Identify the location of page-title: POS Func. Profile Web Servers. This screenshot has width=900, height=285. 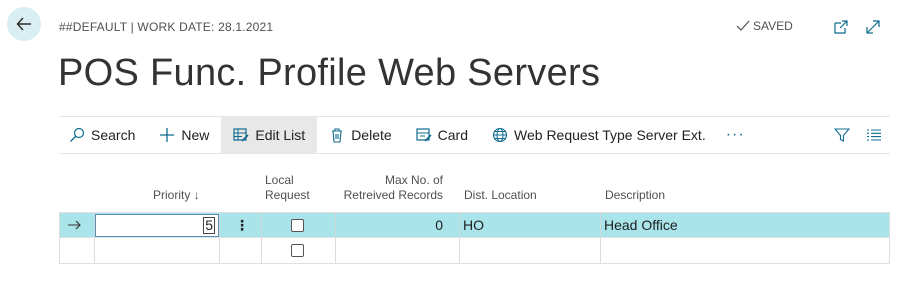
(329, 73).